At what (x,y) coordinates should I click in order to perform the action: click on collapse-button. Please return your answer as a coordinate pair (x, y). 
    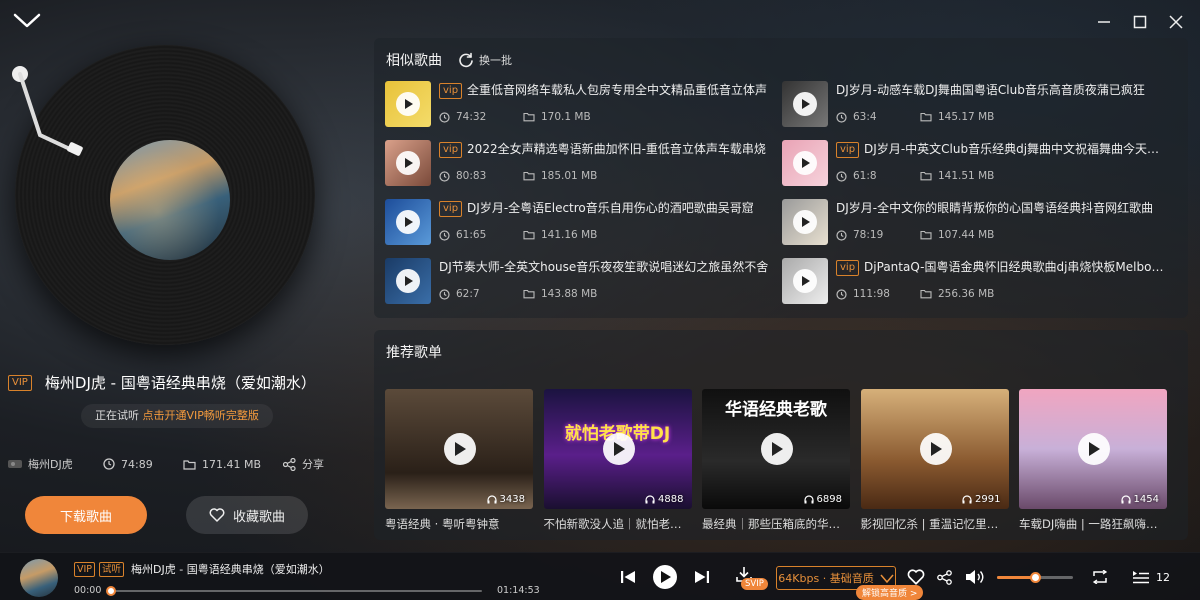
    Looking at the image, I should click on (27, 23).